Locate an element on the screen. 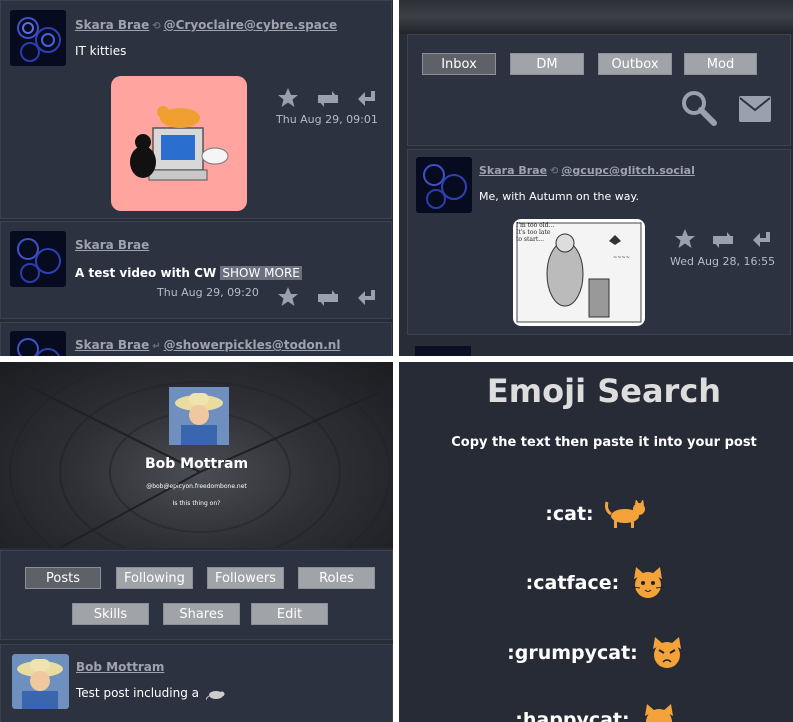 This screenshot has width=793, height=722. emoji-row: :catface: is located at coordinates (596, 583).